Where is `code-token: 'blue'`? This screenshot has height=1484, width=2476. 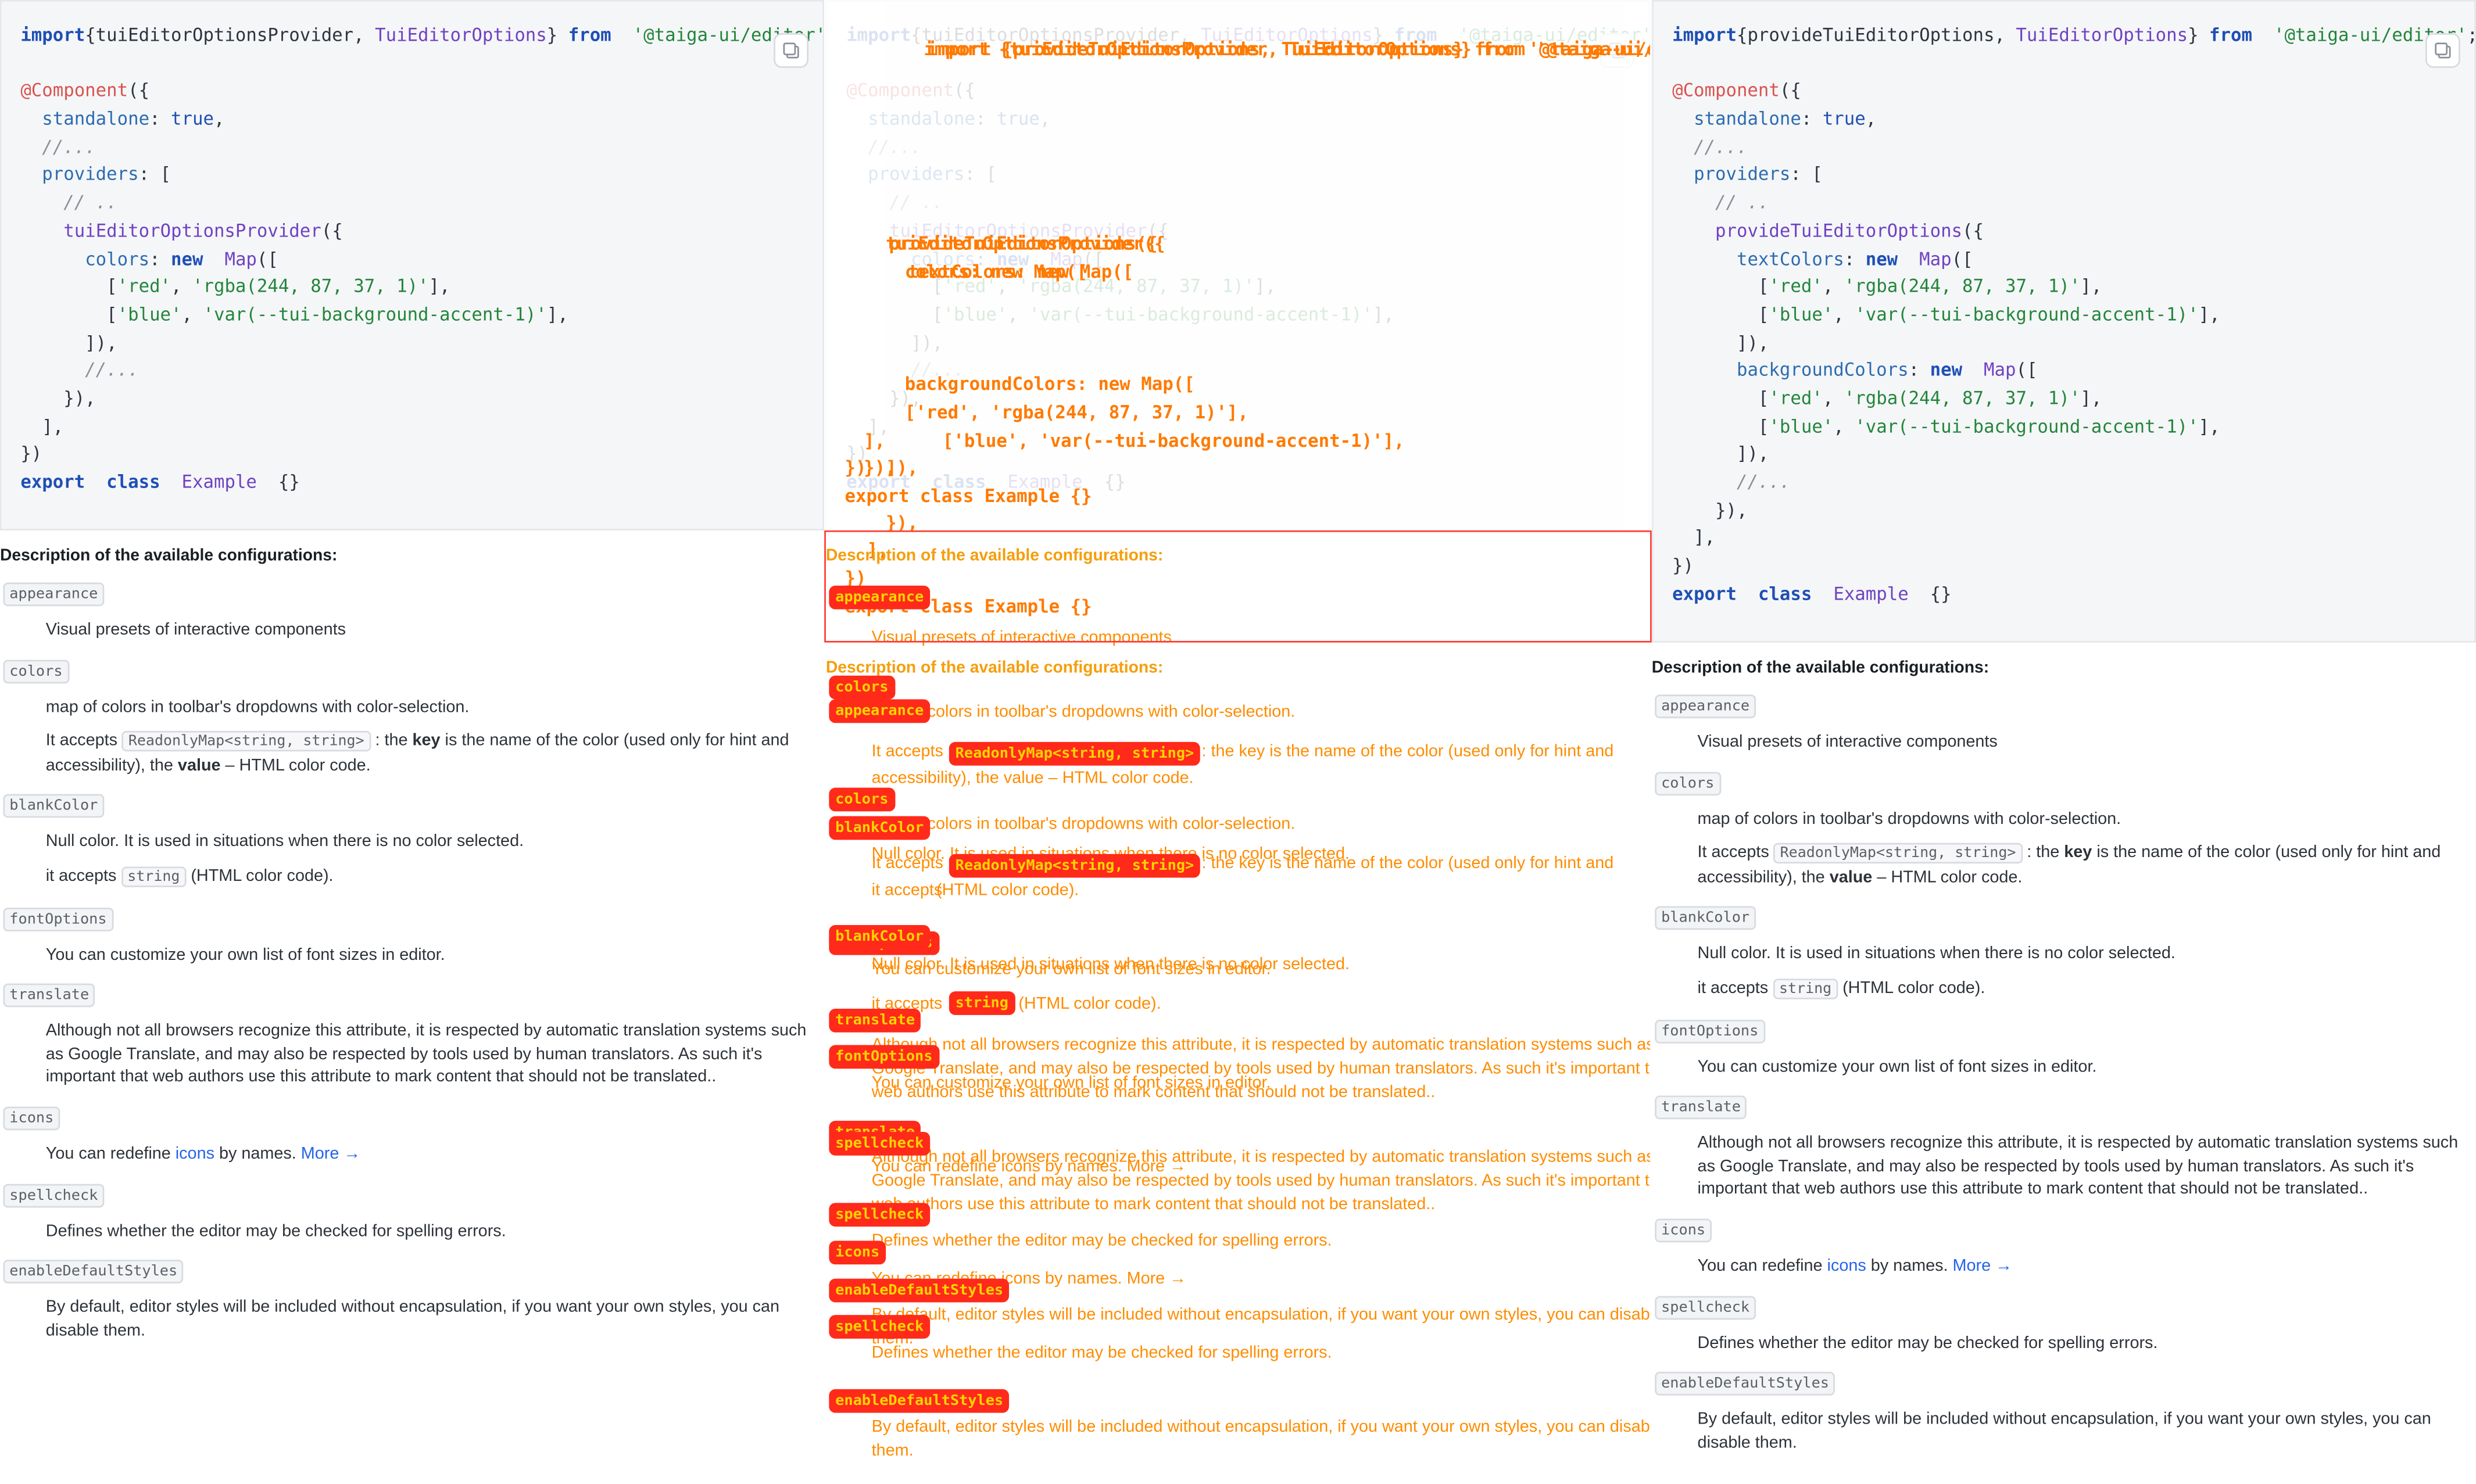 code-token: 'blue' is located at coordinates (1801, 314).